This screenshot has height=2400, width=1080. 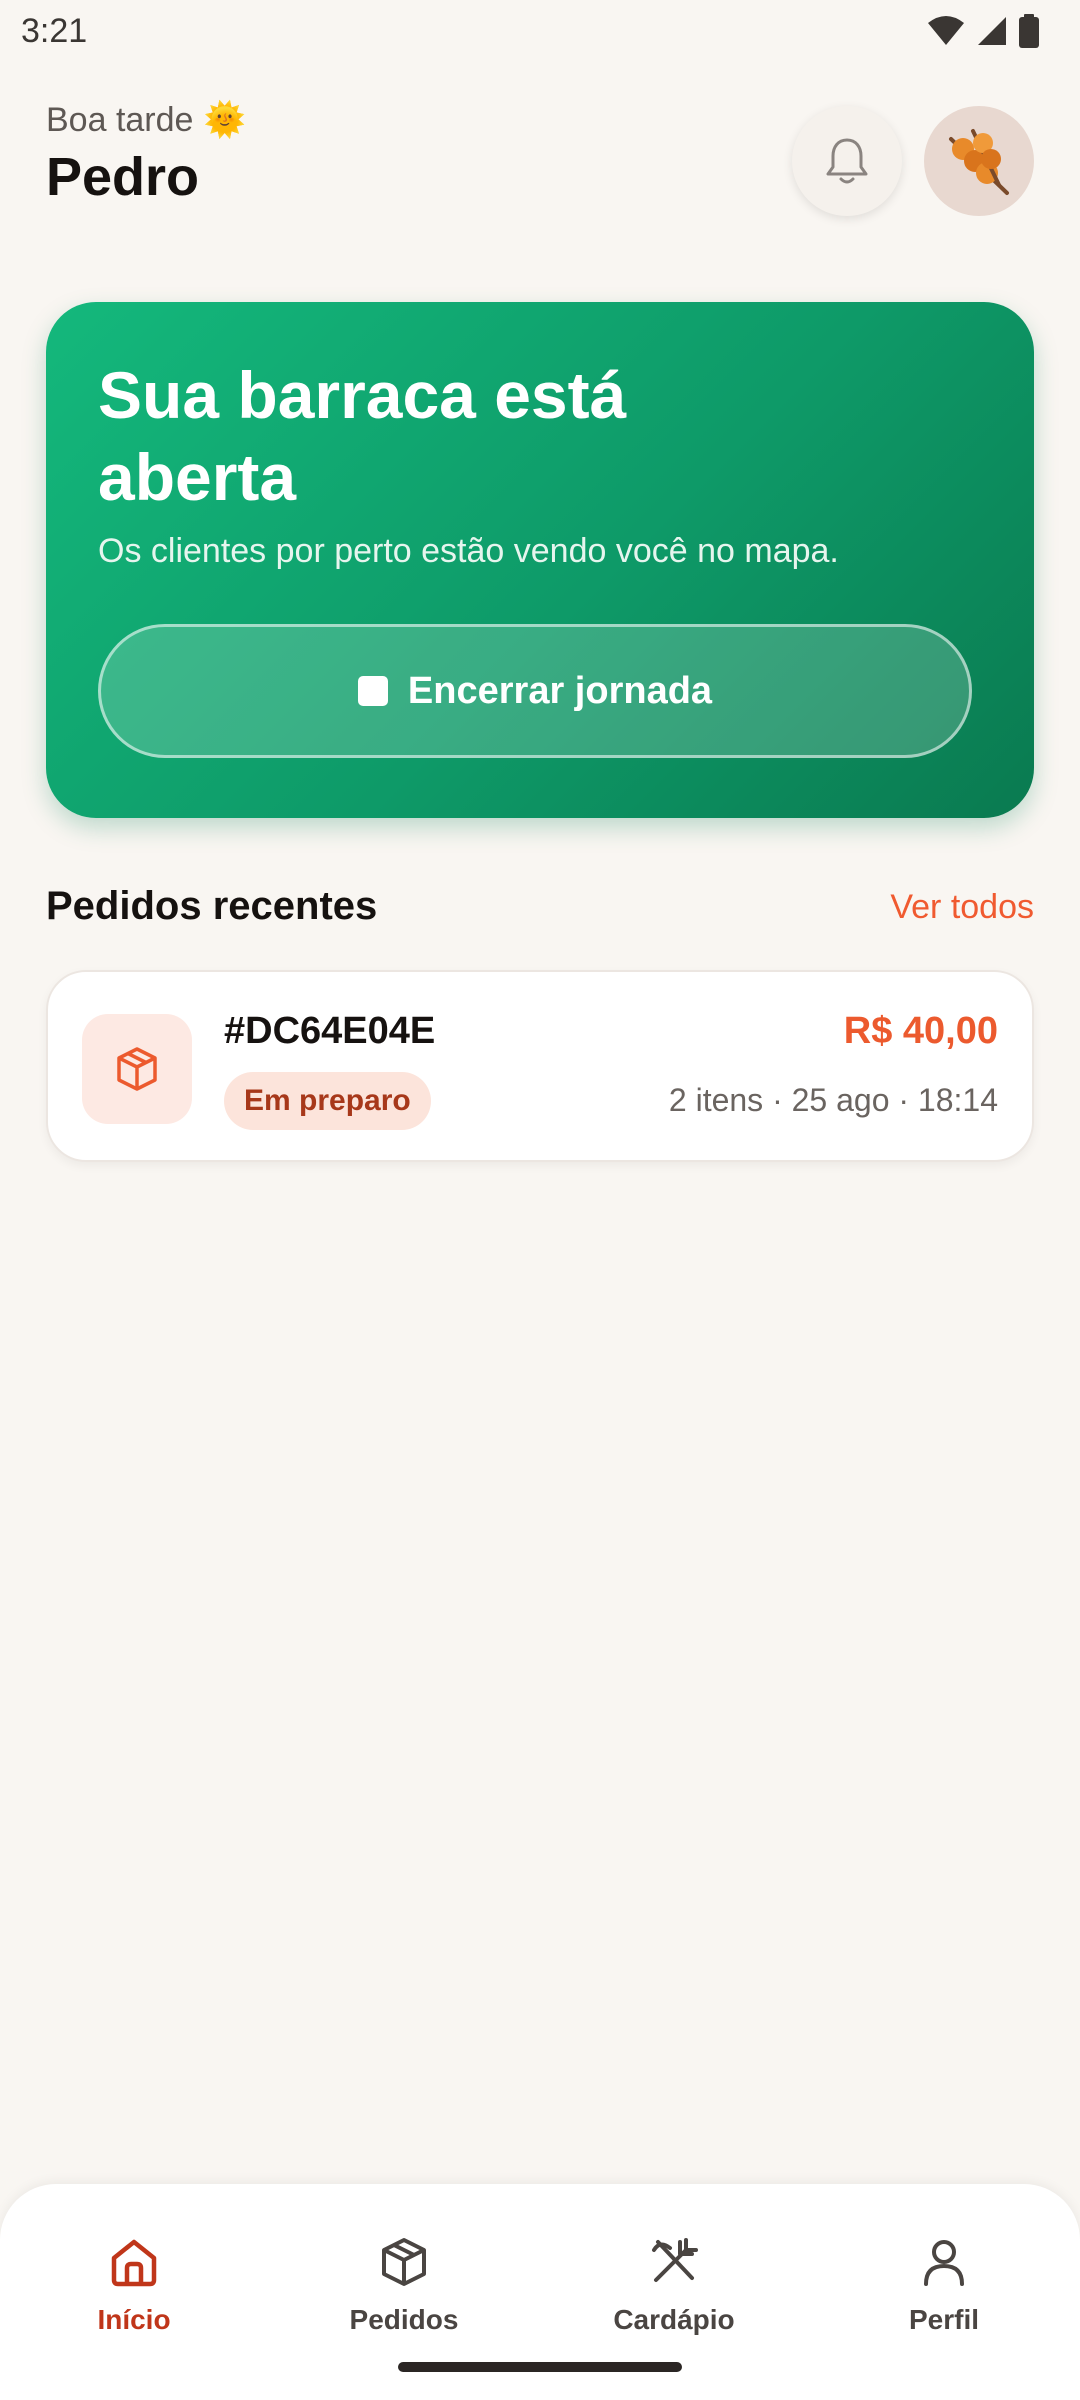 I want to click on nav-label-profile: Perfil, so click(x=944, y=2319).